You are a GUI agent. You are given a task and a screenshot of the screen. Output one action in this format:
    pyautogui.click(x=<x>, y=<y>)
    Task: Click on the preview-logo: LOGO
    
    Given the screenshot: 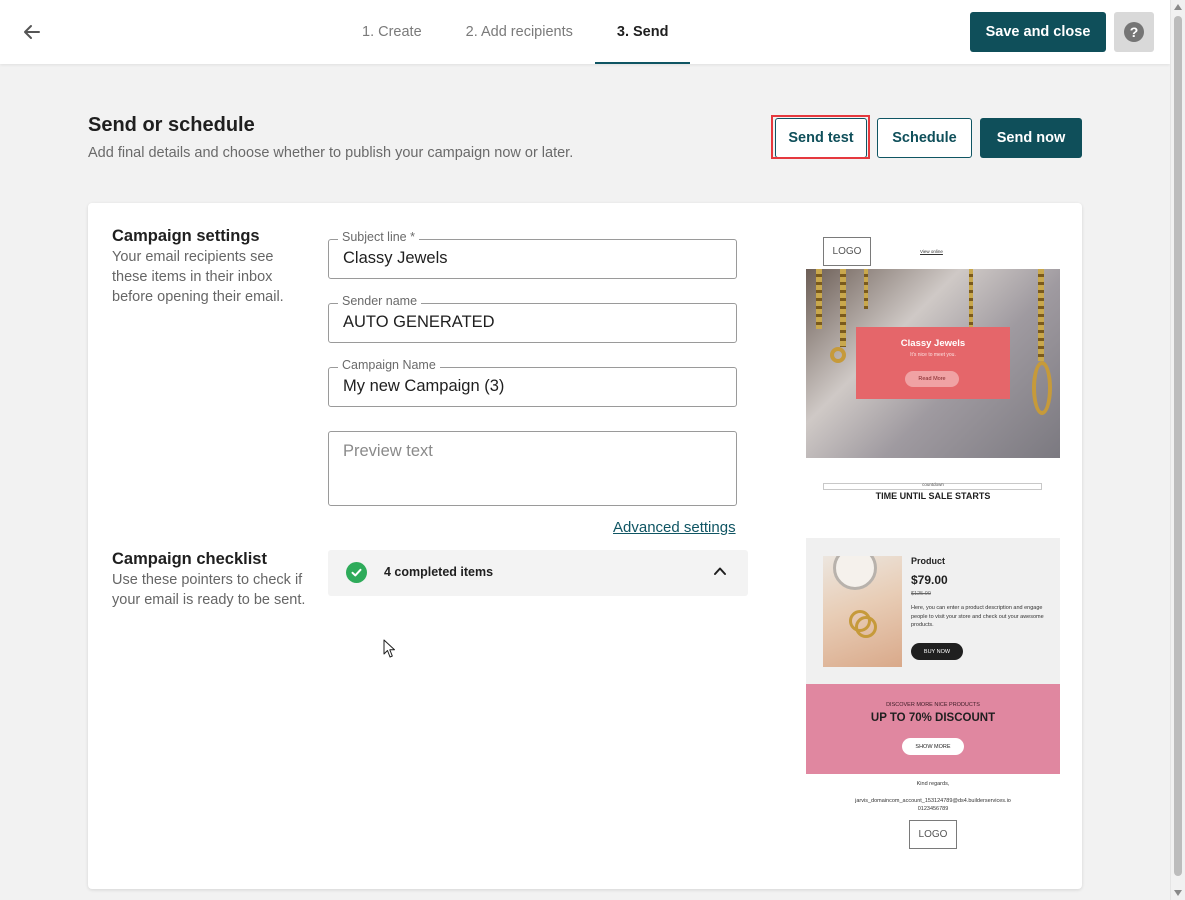 What is the action you would take?
    pyautogui.click(x=847, y=251)
    